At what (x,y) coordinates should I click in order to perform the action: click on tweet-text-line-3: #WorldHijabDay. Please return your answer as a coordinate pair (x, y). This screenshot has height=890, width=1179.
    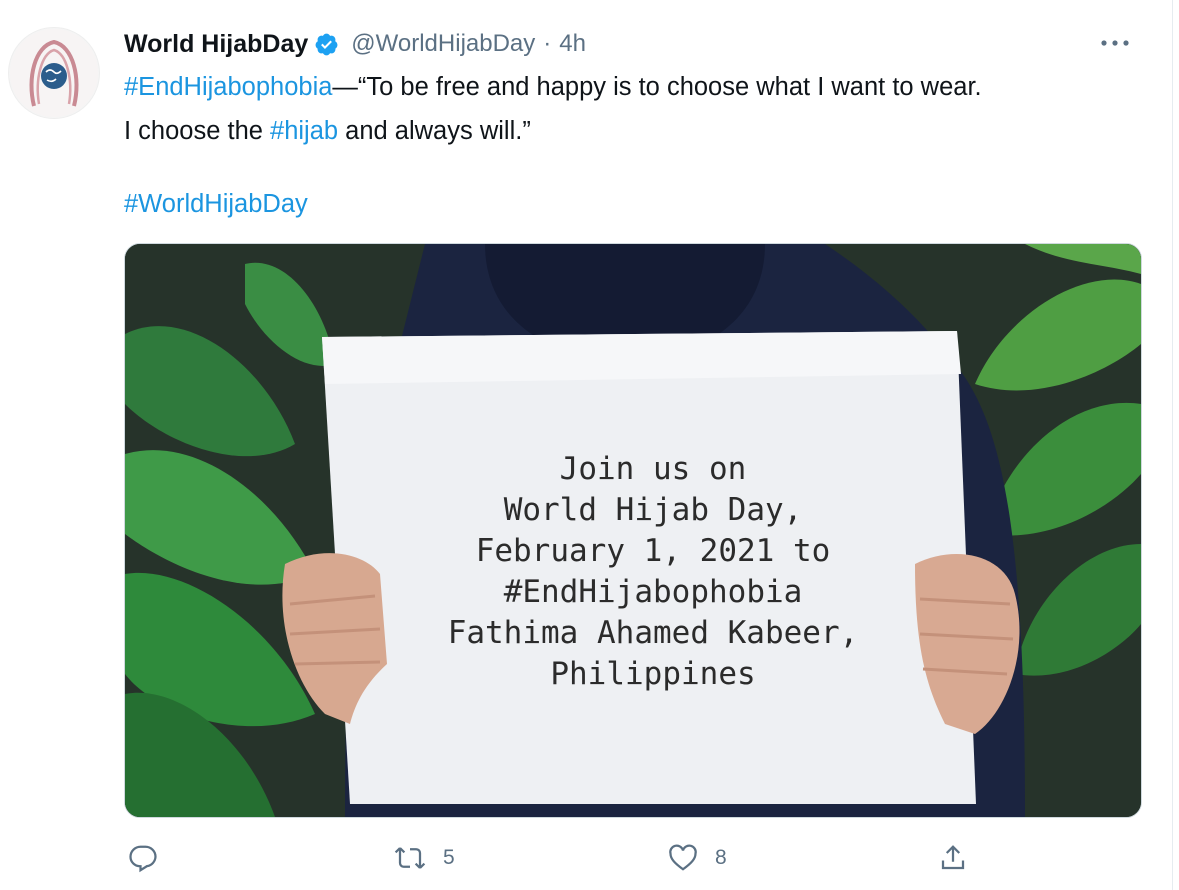
    Looking at the image, I should click on (216, 204).